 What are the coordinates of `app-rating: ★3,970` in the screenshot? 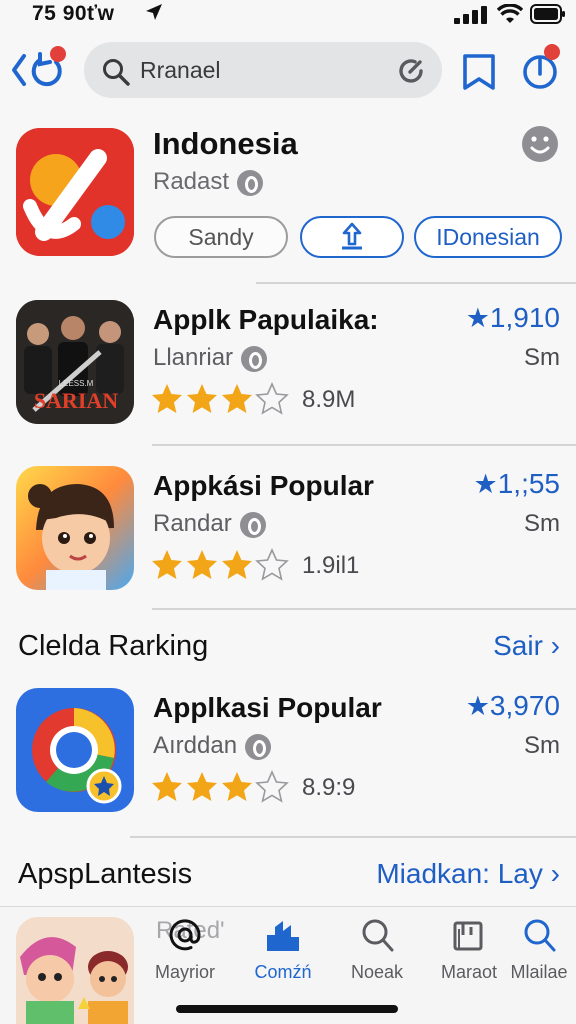 It's located at (513, 706).